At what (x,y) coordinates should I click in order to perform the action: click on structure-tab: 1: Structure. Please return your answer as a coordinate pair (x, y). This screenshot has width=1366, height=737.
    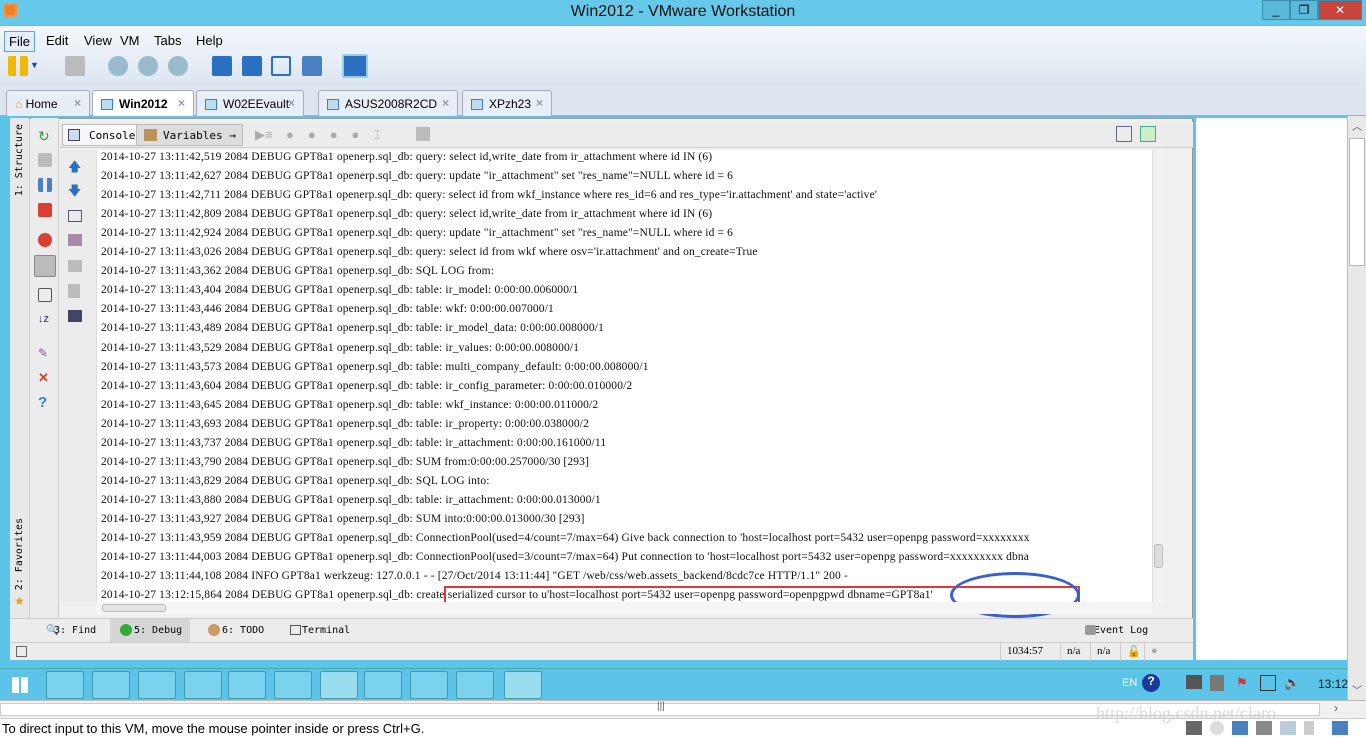
    Looking at the image, I should click on (19, 160).